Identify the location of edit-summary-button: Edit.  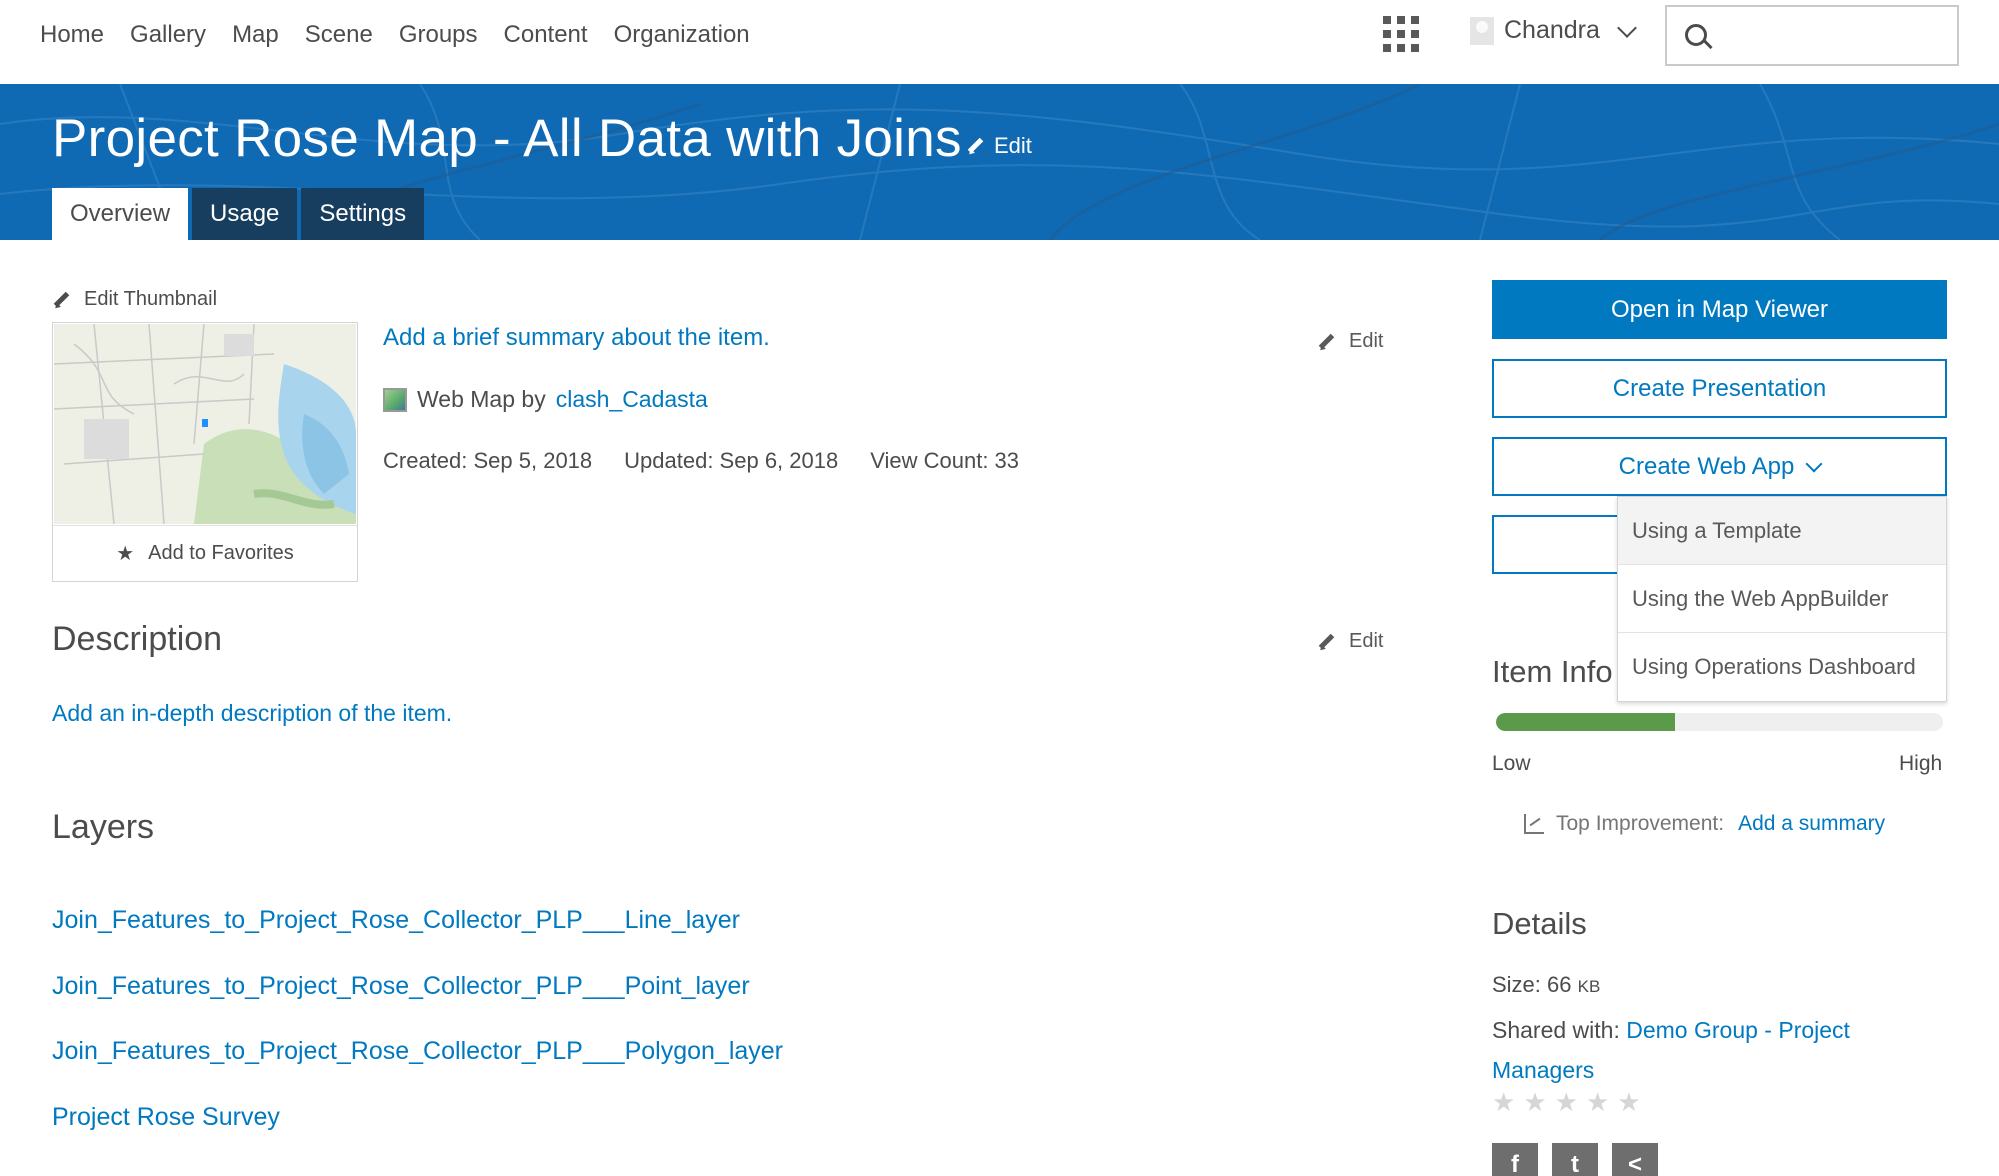
(1350, 341).